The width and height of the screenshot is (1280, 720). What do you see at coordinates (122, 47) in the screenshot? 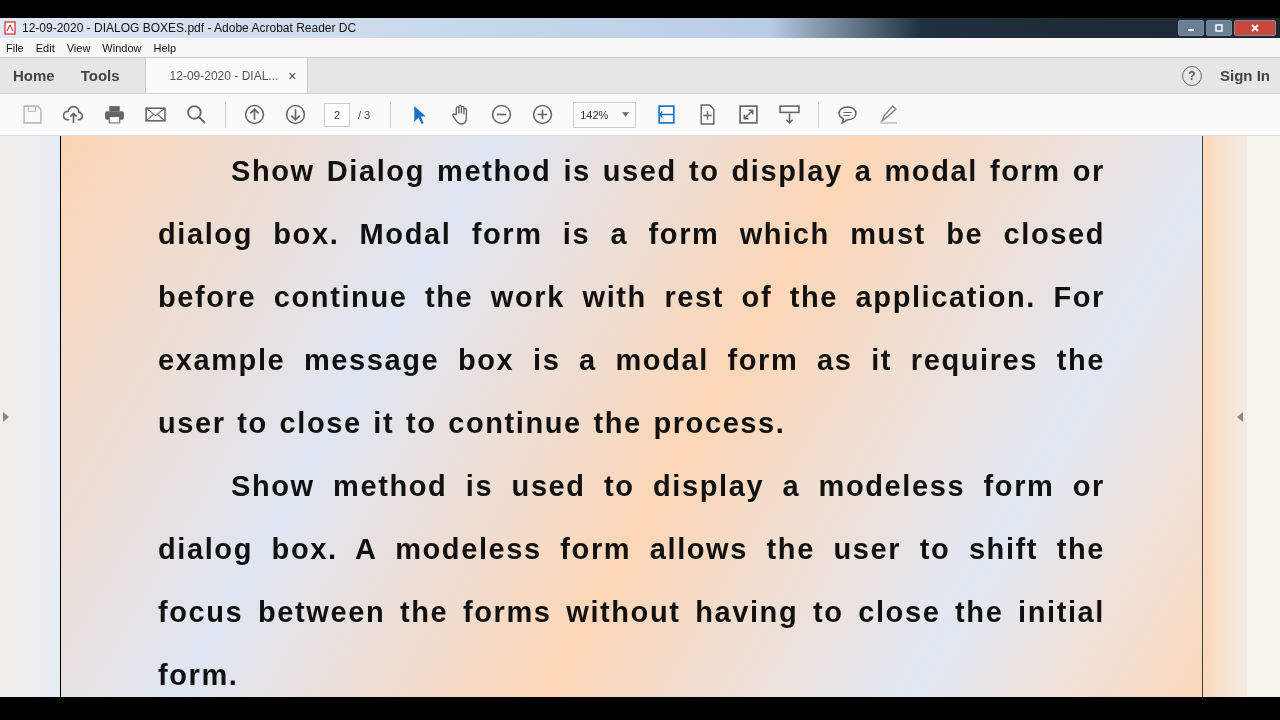
I see `menu-item: Window` at bounding box center [122, 47].